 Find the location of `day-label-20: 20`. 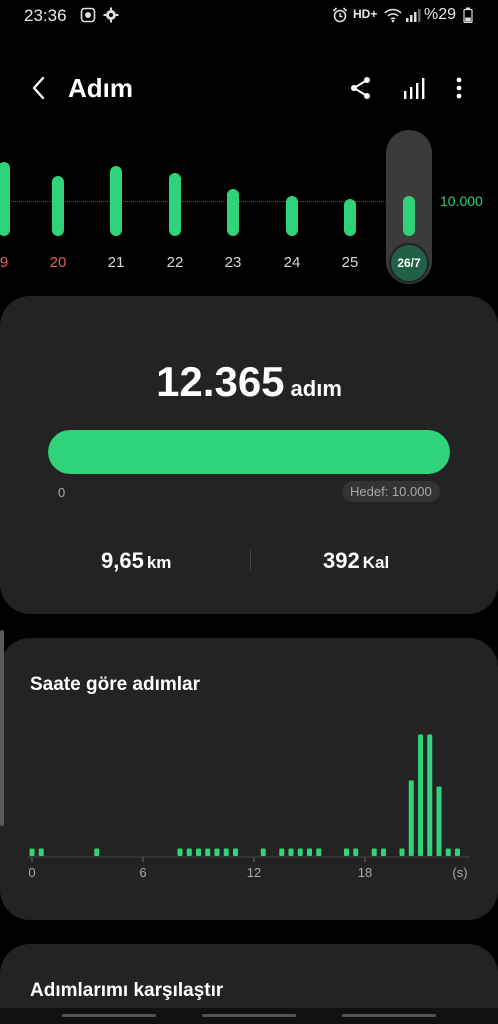

day-label-20: 20 is located at coordinates (58, 262).